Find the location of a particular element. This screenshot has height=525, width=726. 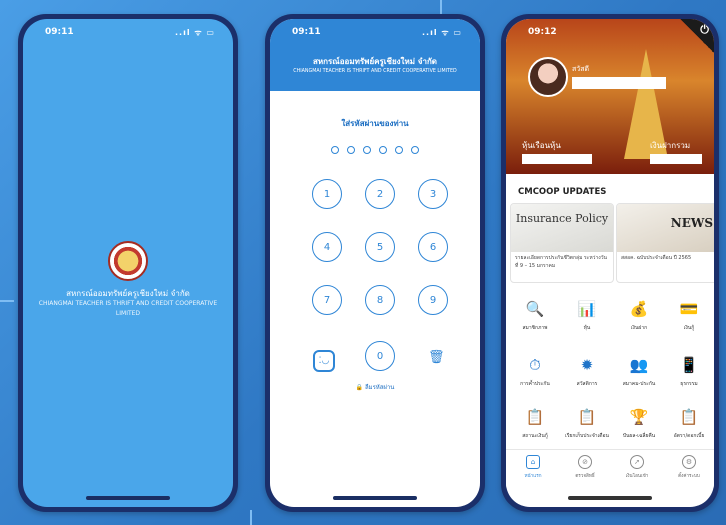

menu-loan: 💳 เงินกู้ is located at coordinates (689, 315).